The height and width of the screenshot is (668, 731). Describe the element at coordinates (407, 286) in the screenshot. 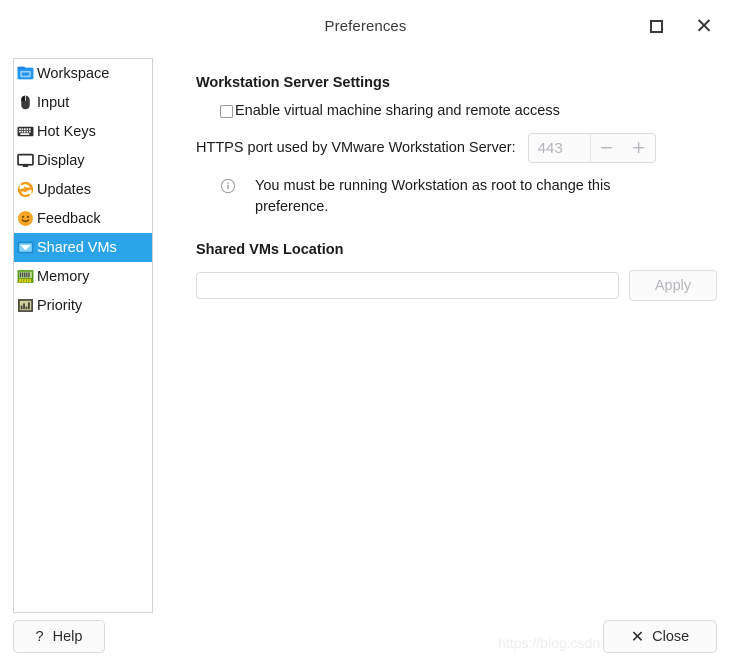

I see `shared-vms-location-input` at that location.